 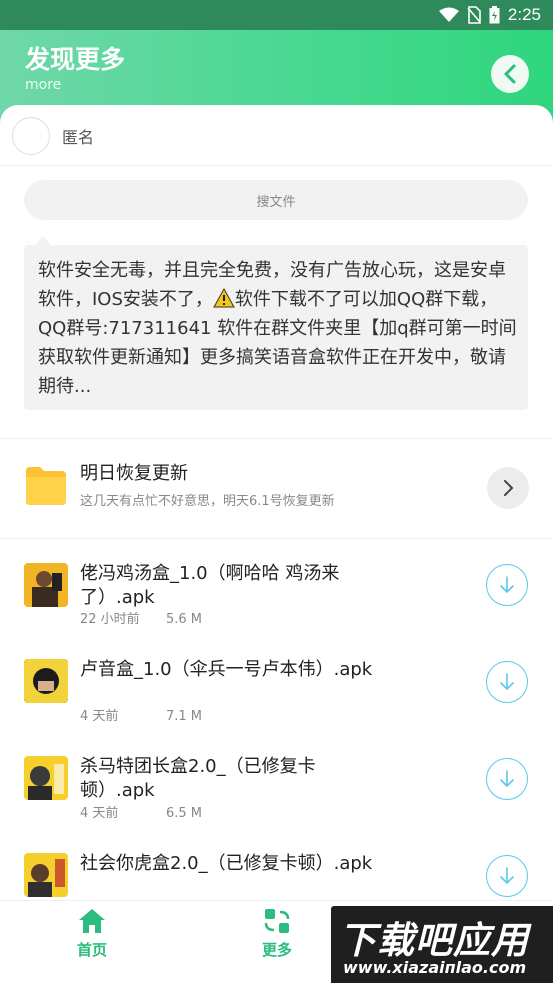 What do you see at coordinates (224, 298) in the screenshot?
I see `warning-icon` at bounding box center [224, 298].